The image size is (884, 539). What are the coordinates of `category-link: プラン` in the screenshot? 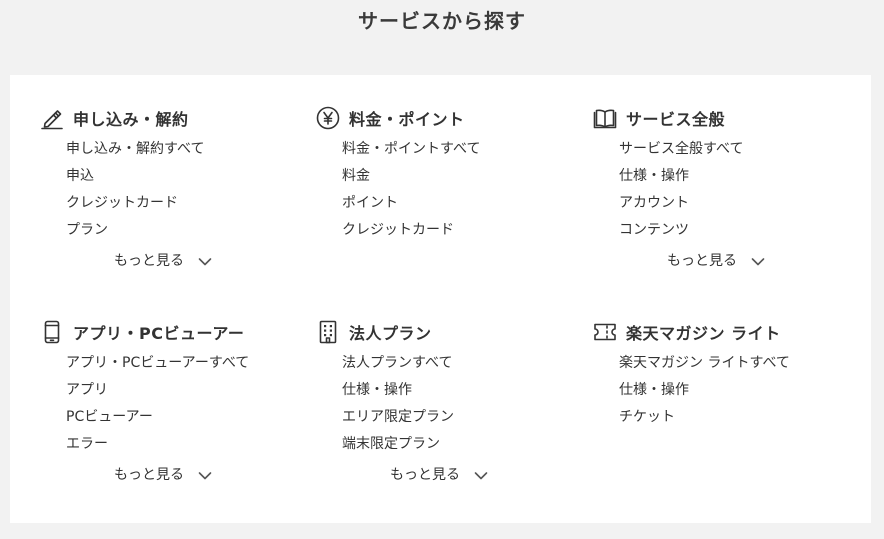 It's located at (135, 230).